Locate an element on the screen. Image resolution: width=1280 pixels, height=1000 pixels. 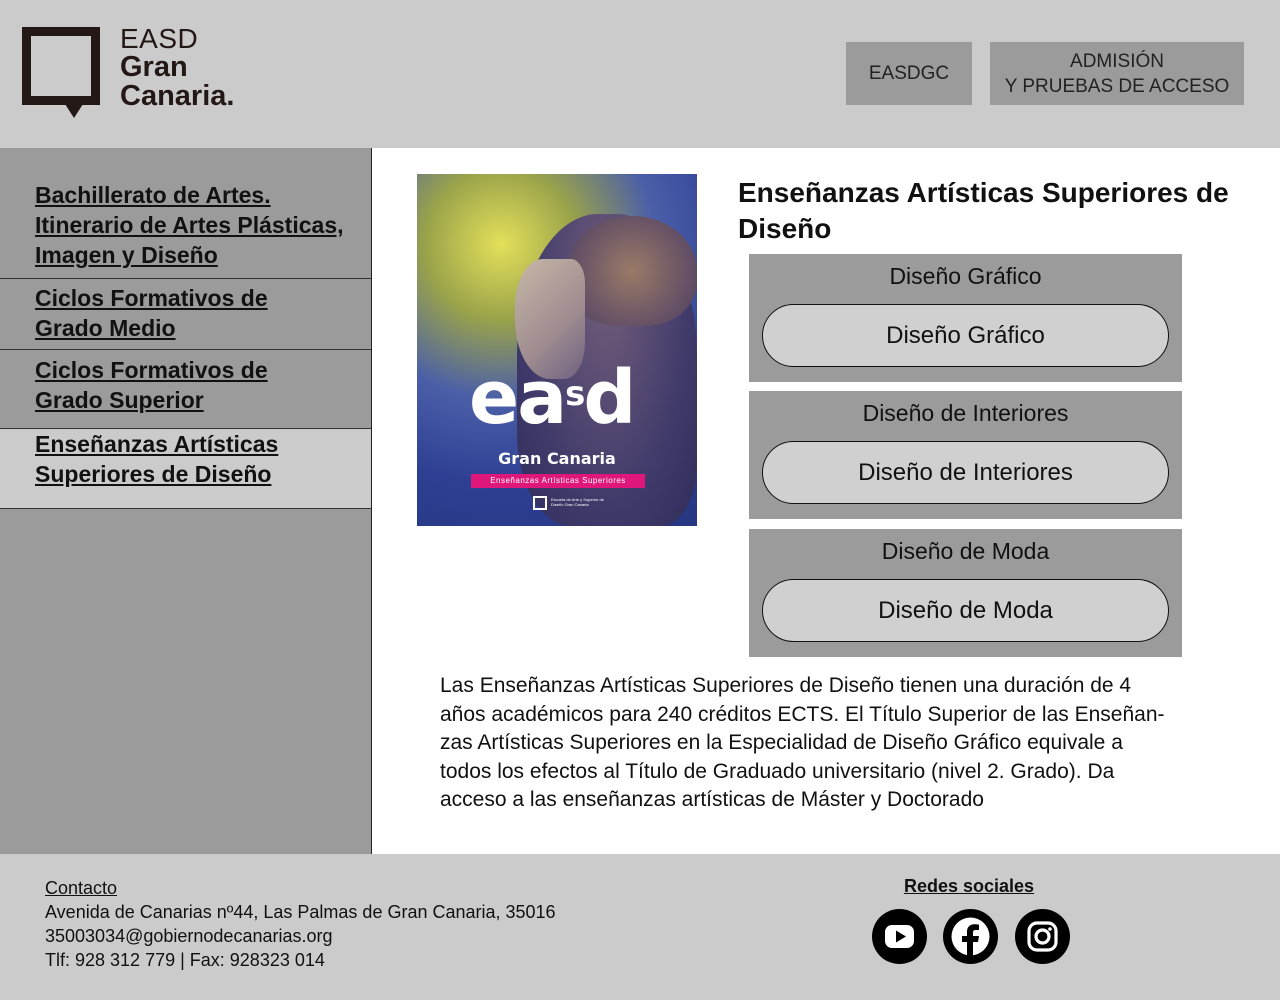
course-group-moda: Diseño de Moda Diseño de Moda is located at coordinates (965, 593).